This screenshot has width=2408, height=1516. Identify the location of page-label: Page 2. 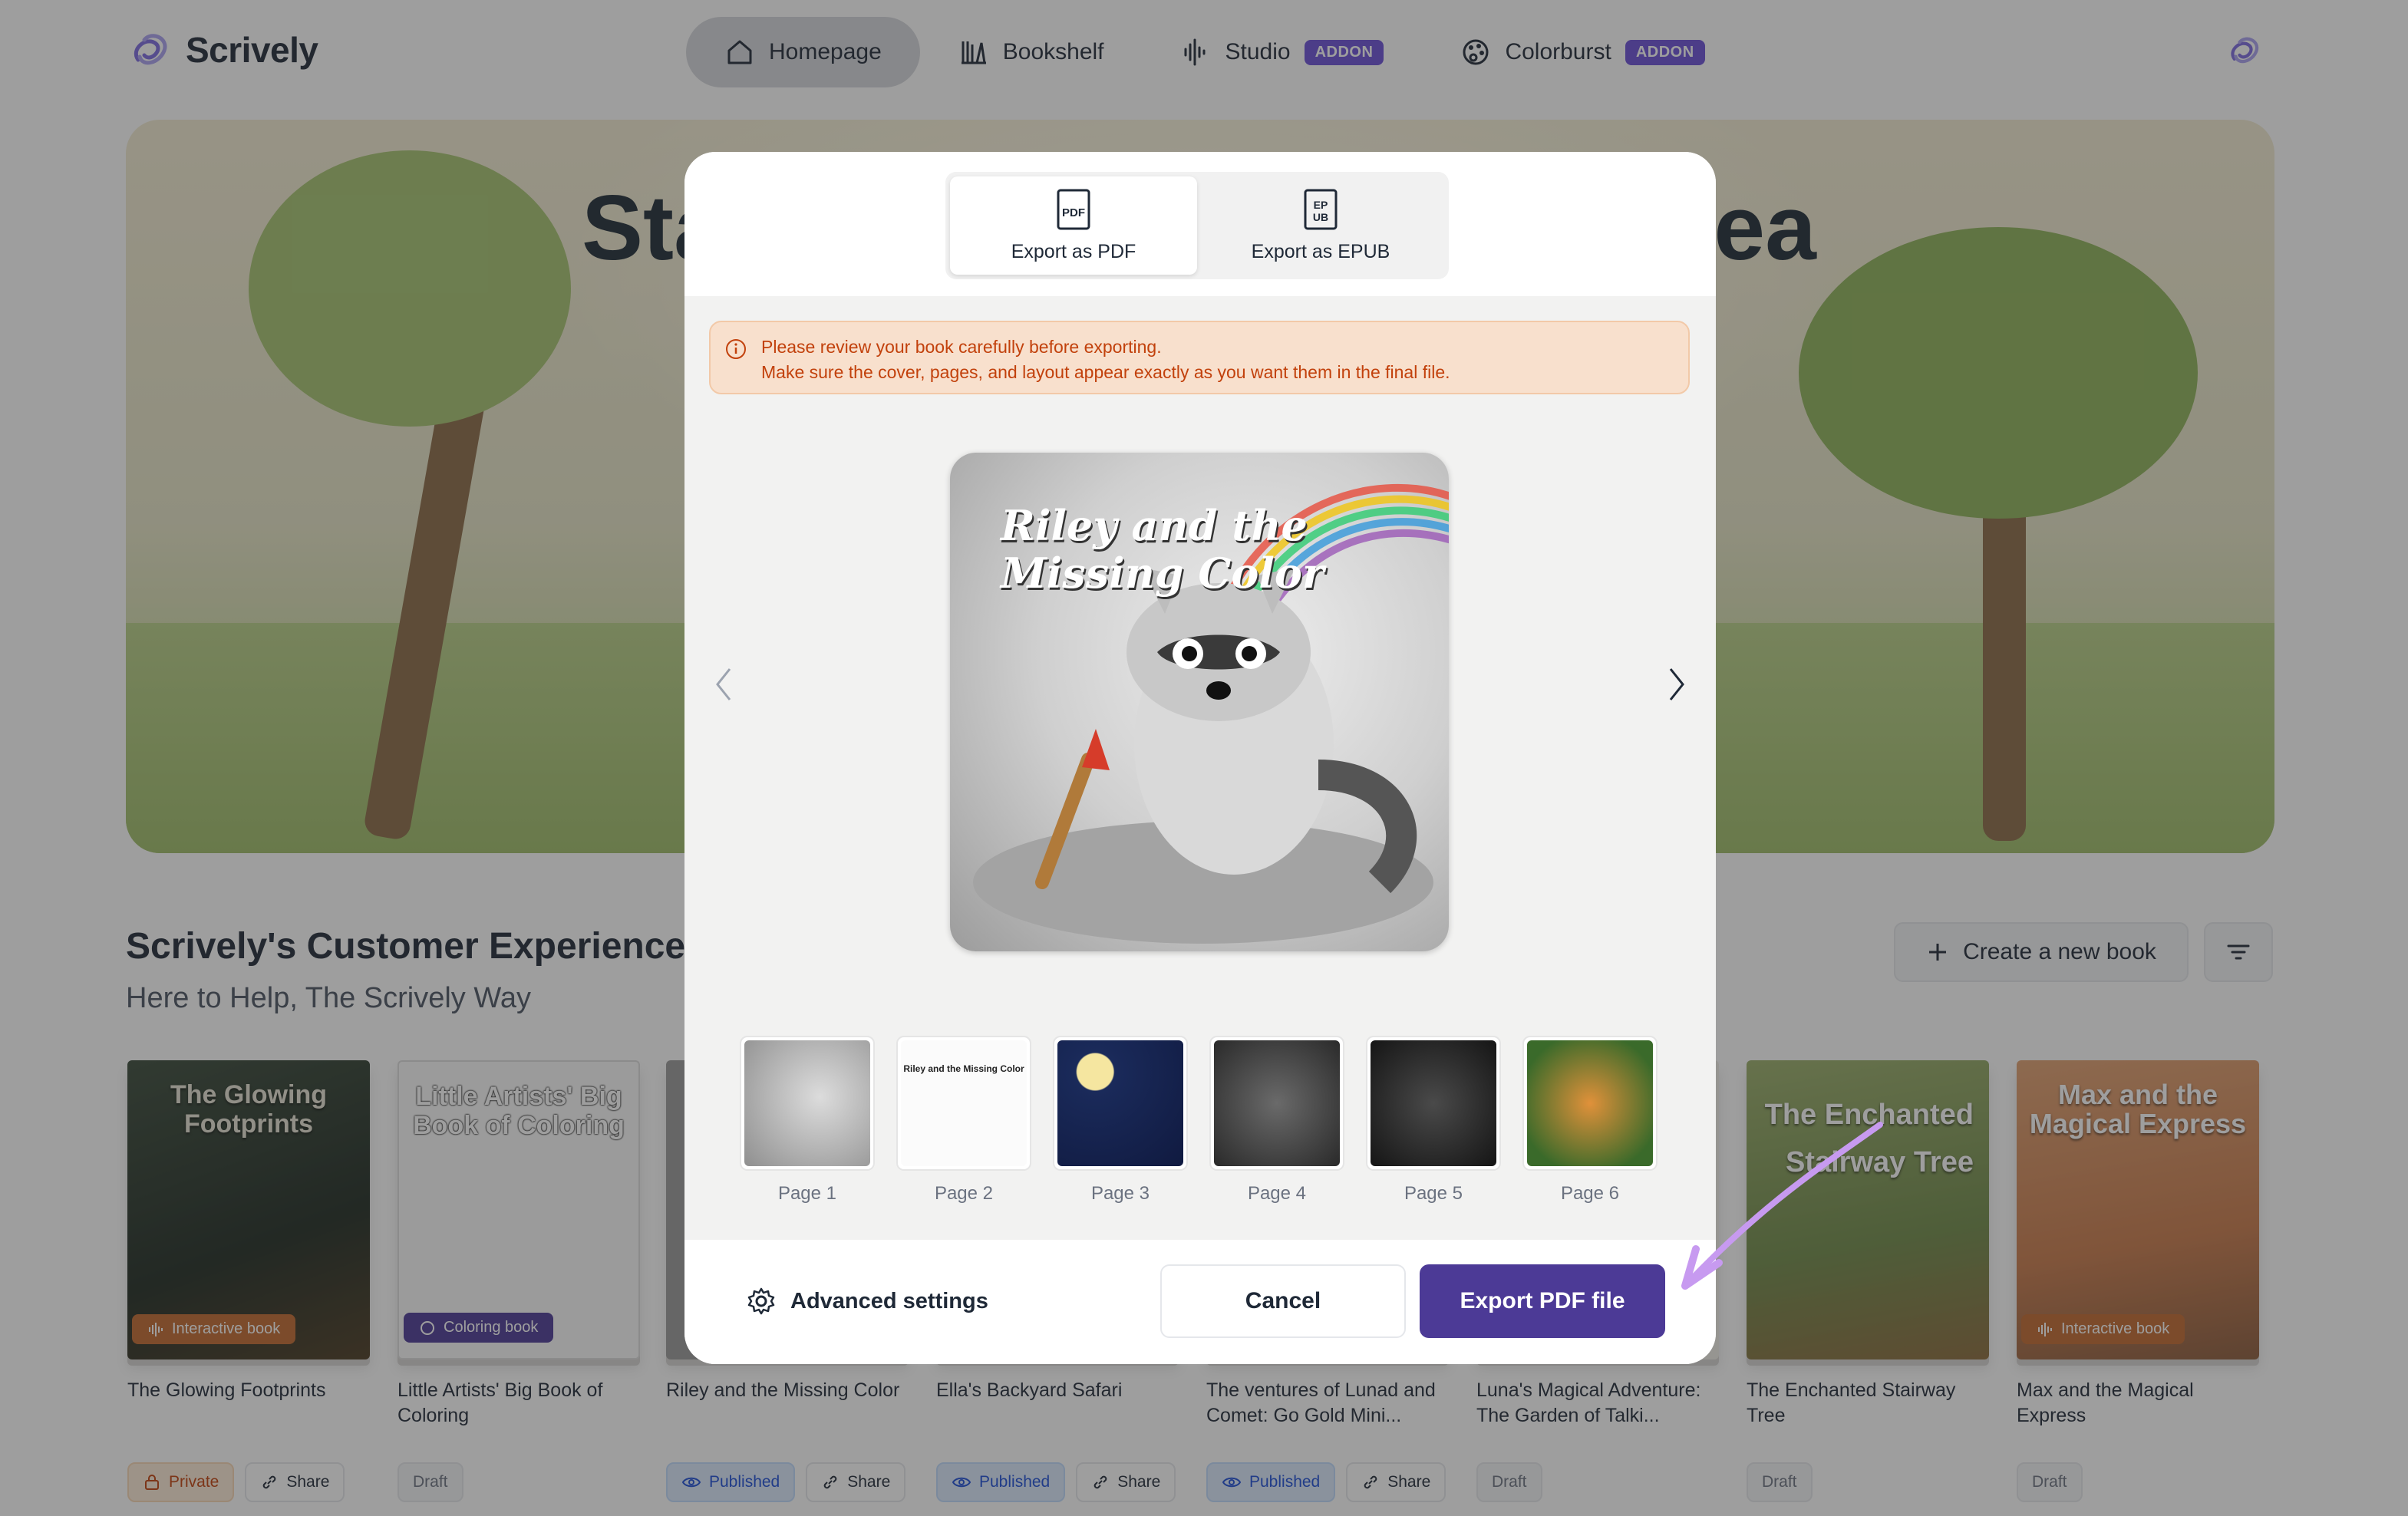
(964, 1193).